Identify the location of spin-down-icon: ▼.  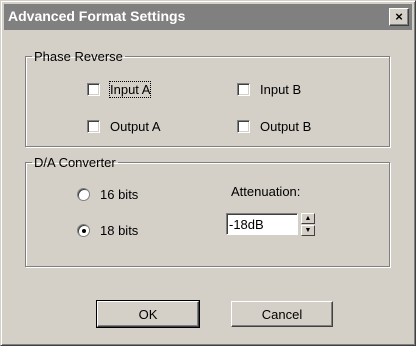
(308, 230).